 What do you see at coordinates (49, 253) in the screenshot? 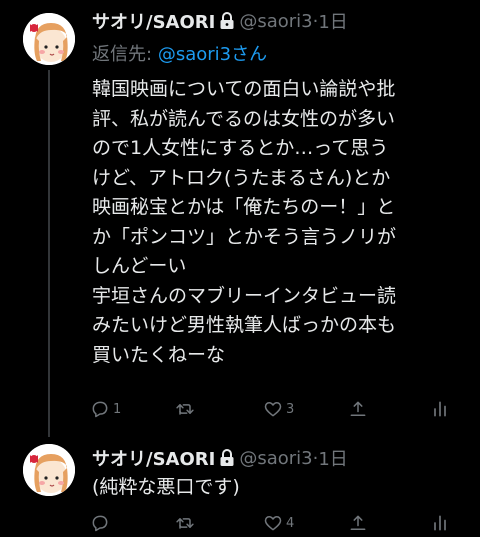
I see `thread-line` at bounding box center [49, 253].